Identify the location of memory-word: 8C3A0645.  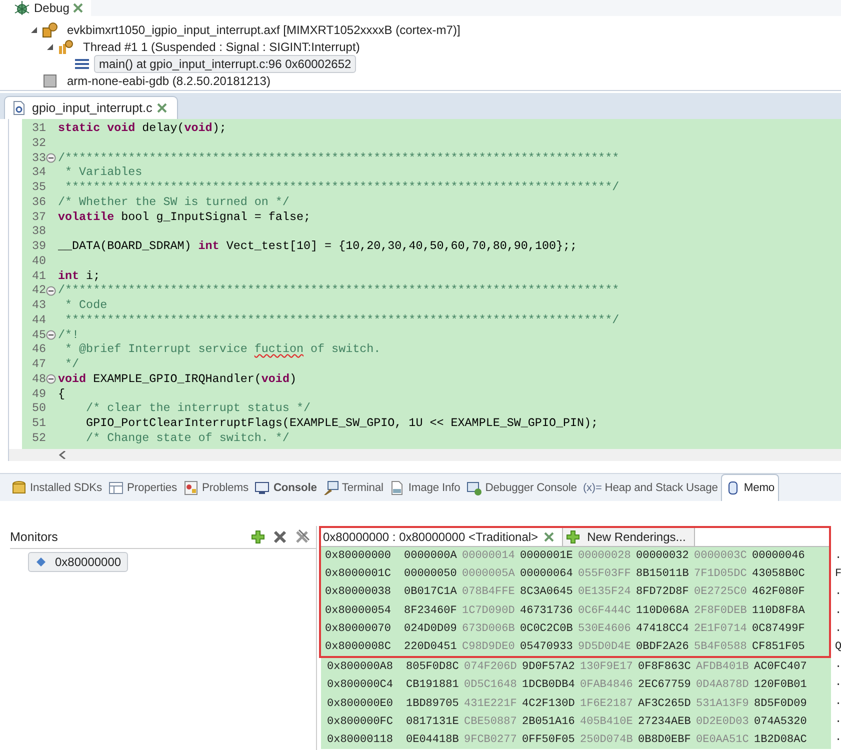
(547, 592).